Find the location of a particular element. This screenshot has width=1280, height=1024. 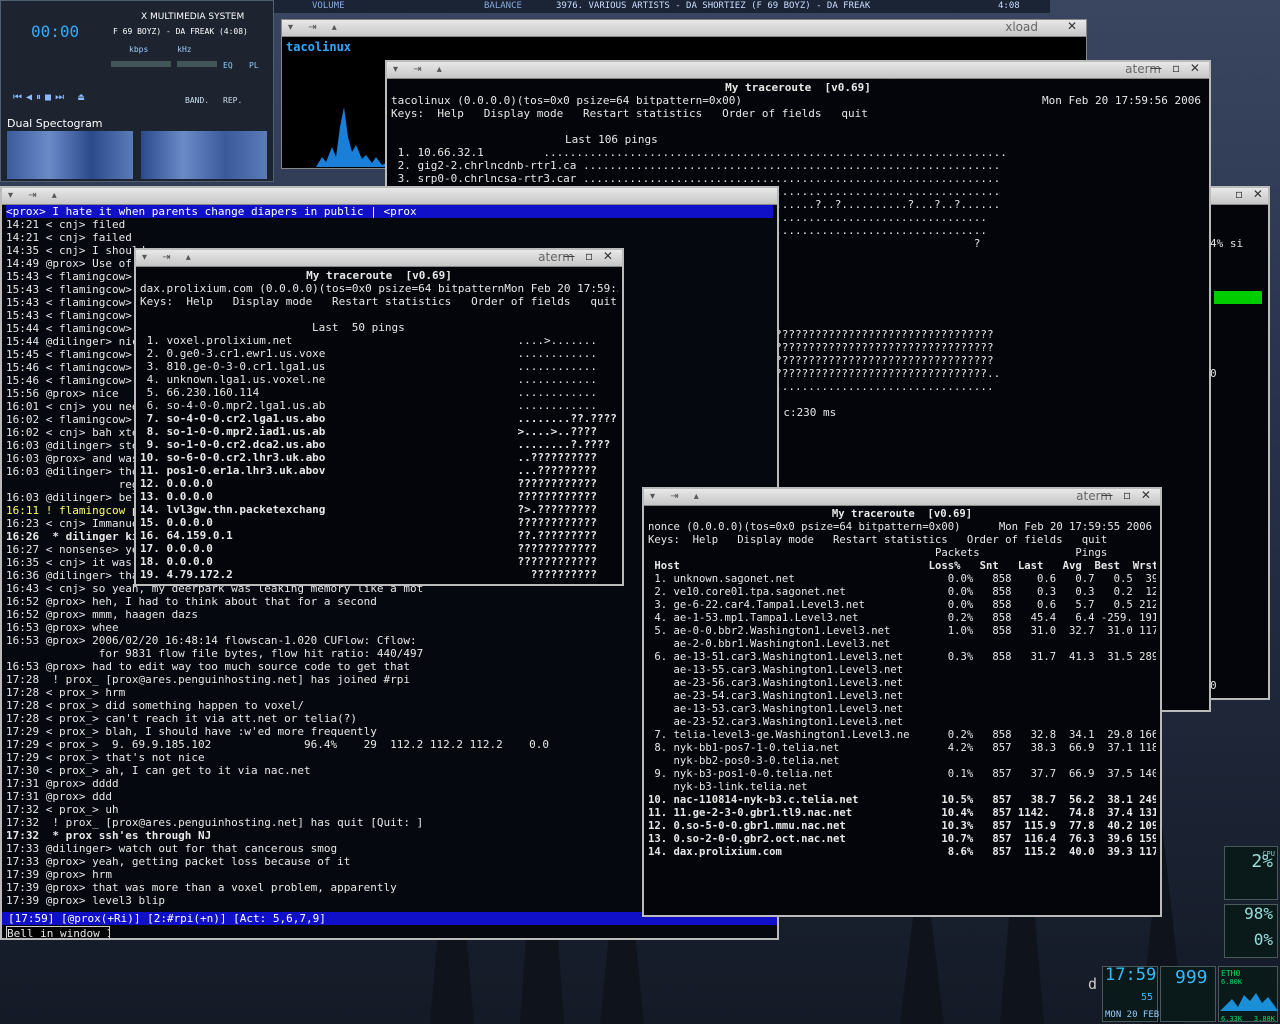

khz-label: kHz is located at coordinates (184, 49).